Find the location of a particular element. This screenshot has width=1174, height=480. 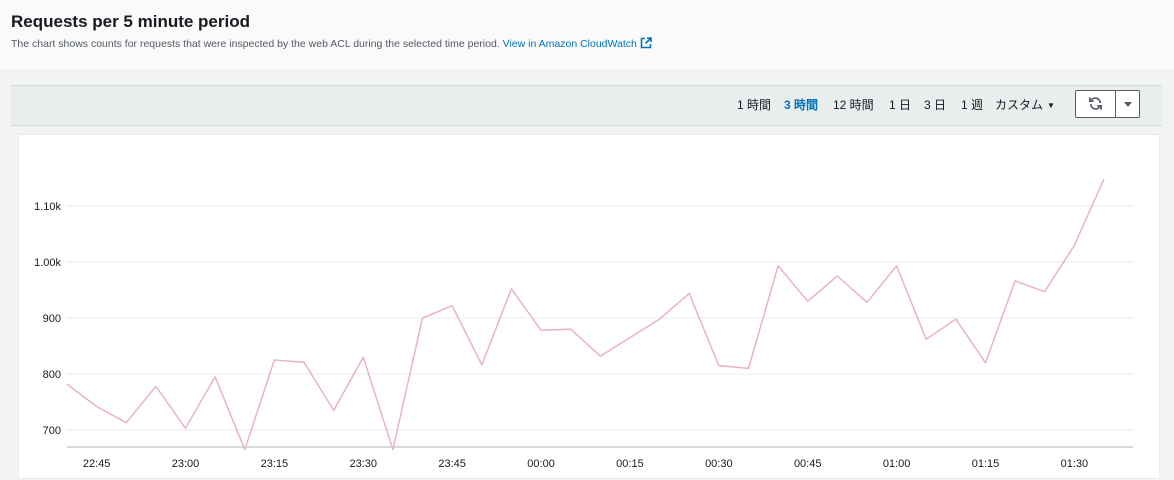

cloudwatch-link: View in Amazon CloudWatch is located at coordinates (577, 44).